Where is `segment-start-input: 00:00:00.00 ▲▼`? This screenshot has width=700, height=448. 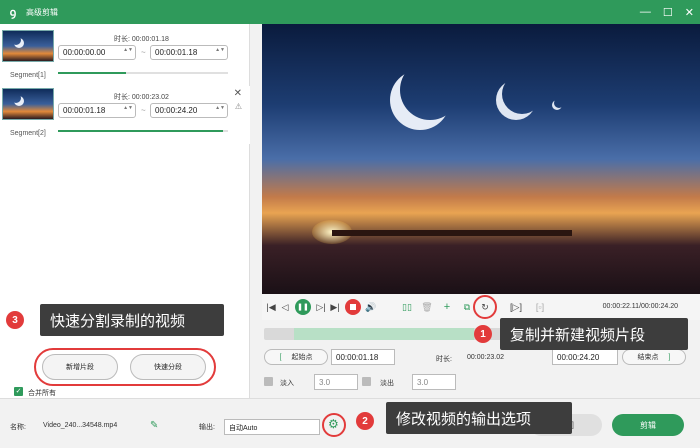
segment-start-input: 00:00:00.00 ▲▼ is located at coordinates (97, 52).